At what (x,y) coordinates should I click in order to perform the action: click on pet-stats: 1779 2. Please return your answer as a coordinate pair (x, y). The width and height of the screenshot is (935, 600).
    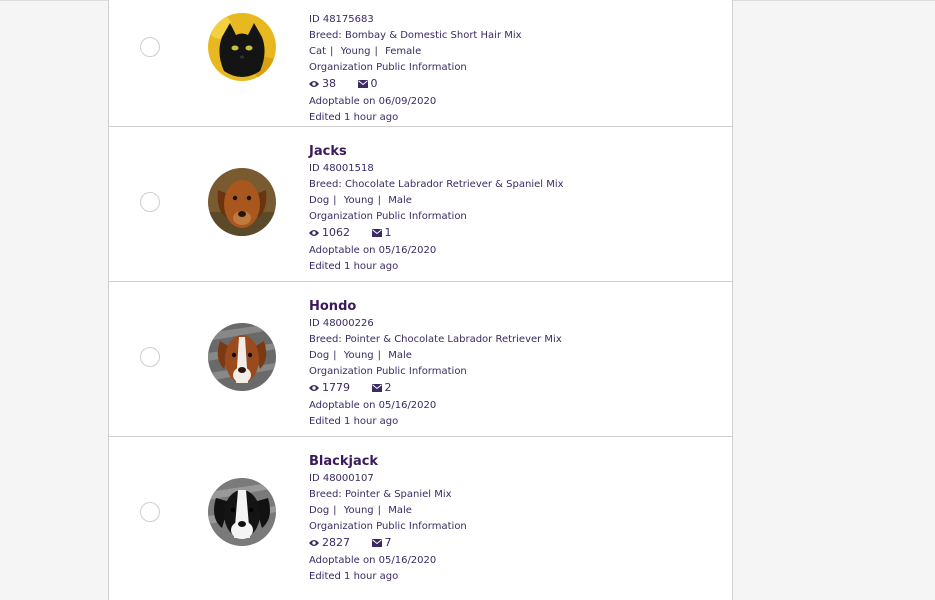
    Looking at the image, I should click on (350, 388).